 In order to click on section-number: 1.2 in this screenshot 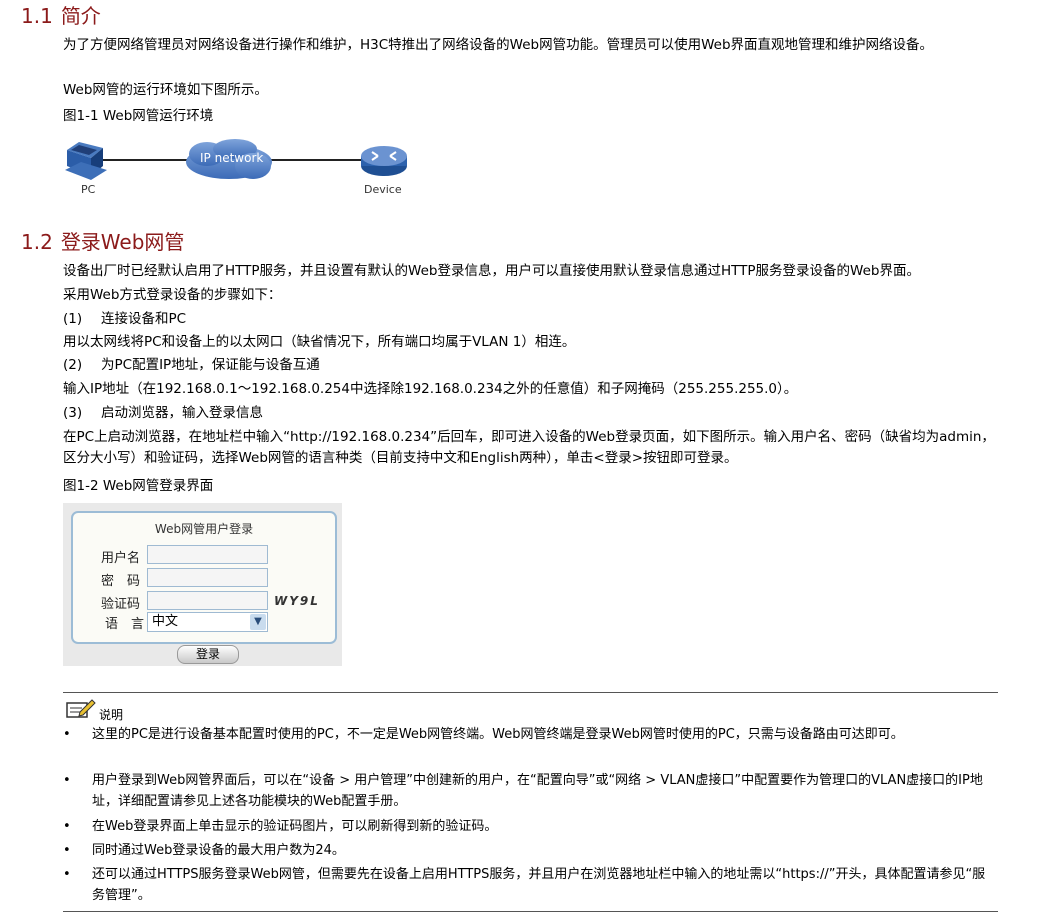, I will do `click(37, 242)`.